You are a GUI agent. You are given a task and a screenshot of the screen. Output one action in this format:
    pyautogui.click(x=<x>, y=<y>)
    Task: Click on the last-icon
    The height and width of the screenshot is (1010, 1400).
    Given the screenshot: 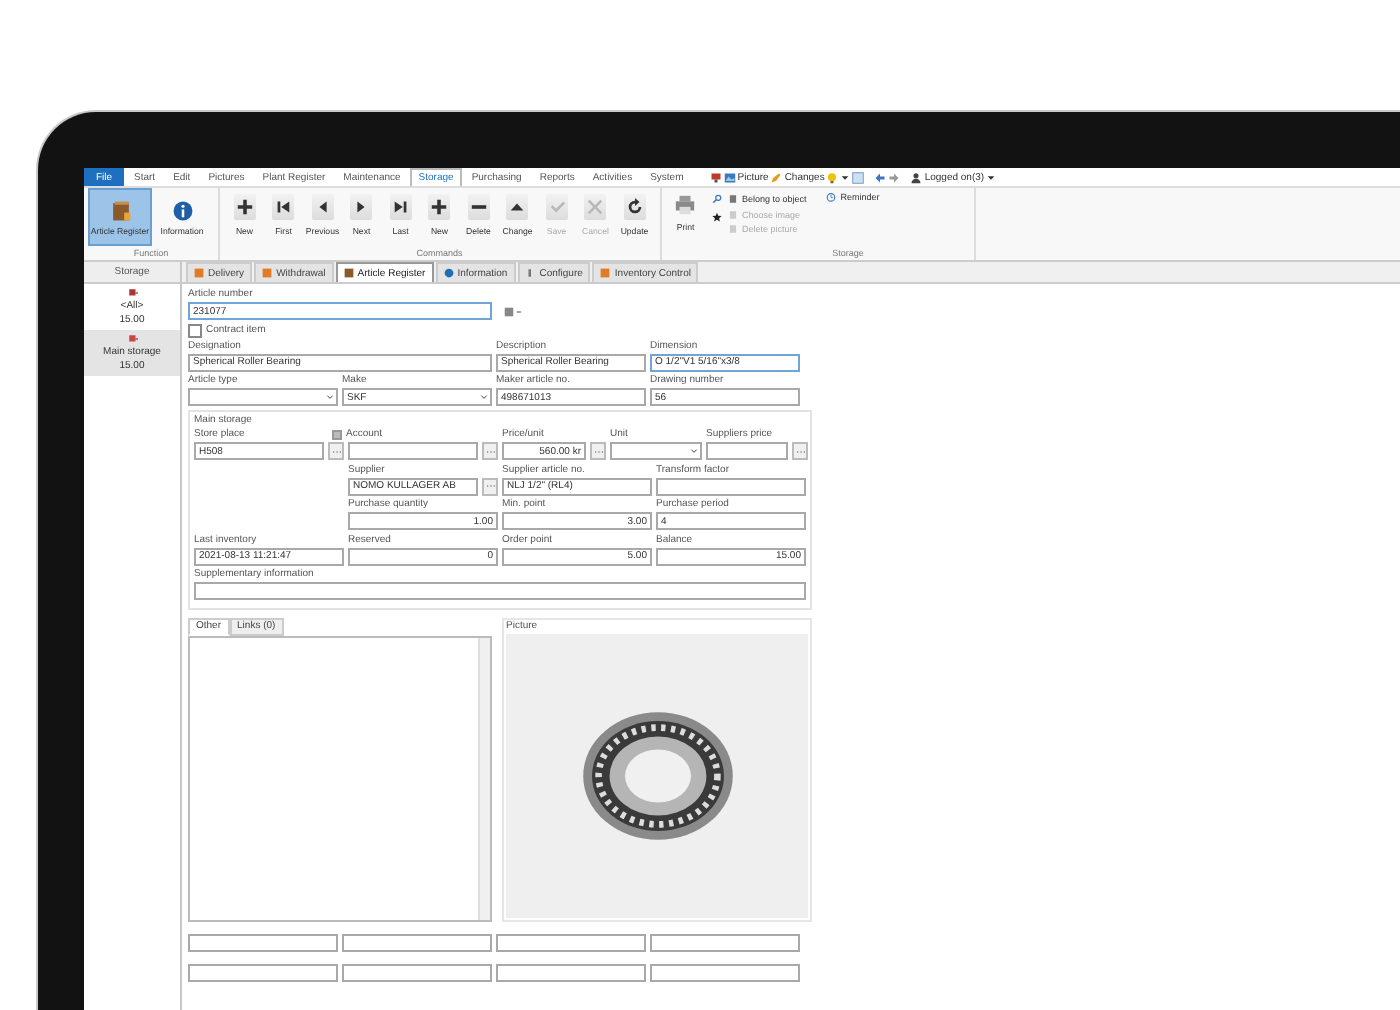 What is the action you would take?
    pyautogui.click(x=400, y=207)
    